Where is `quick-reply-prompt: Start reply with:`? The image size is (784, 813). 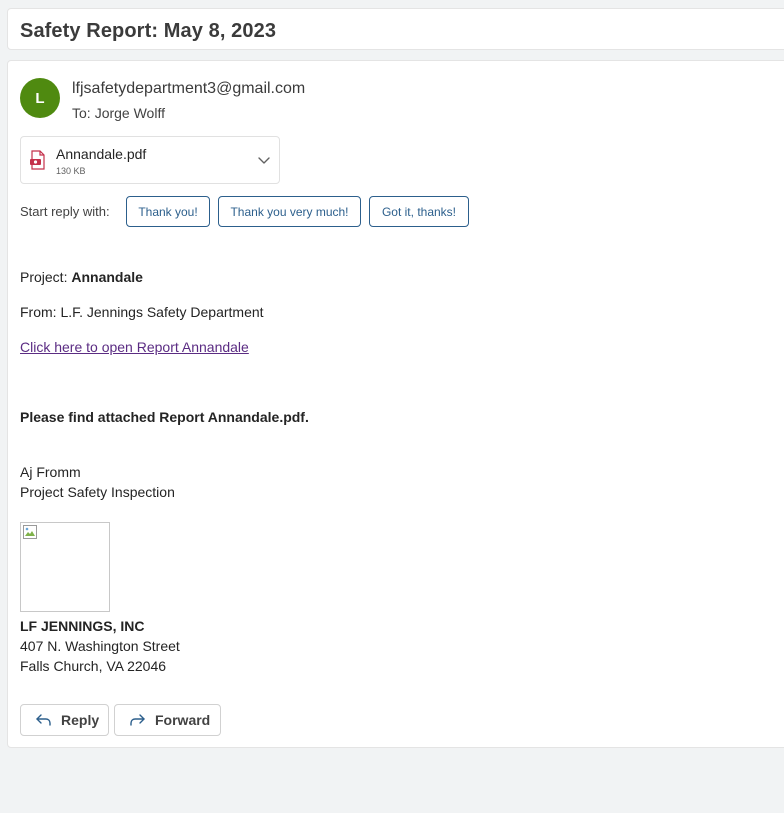 quick-reply-prompt: Start reply with: is located at coordinates (65, 211).